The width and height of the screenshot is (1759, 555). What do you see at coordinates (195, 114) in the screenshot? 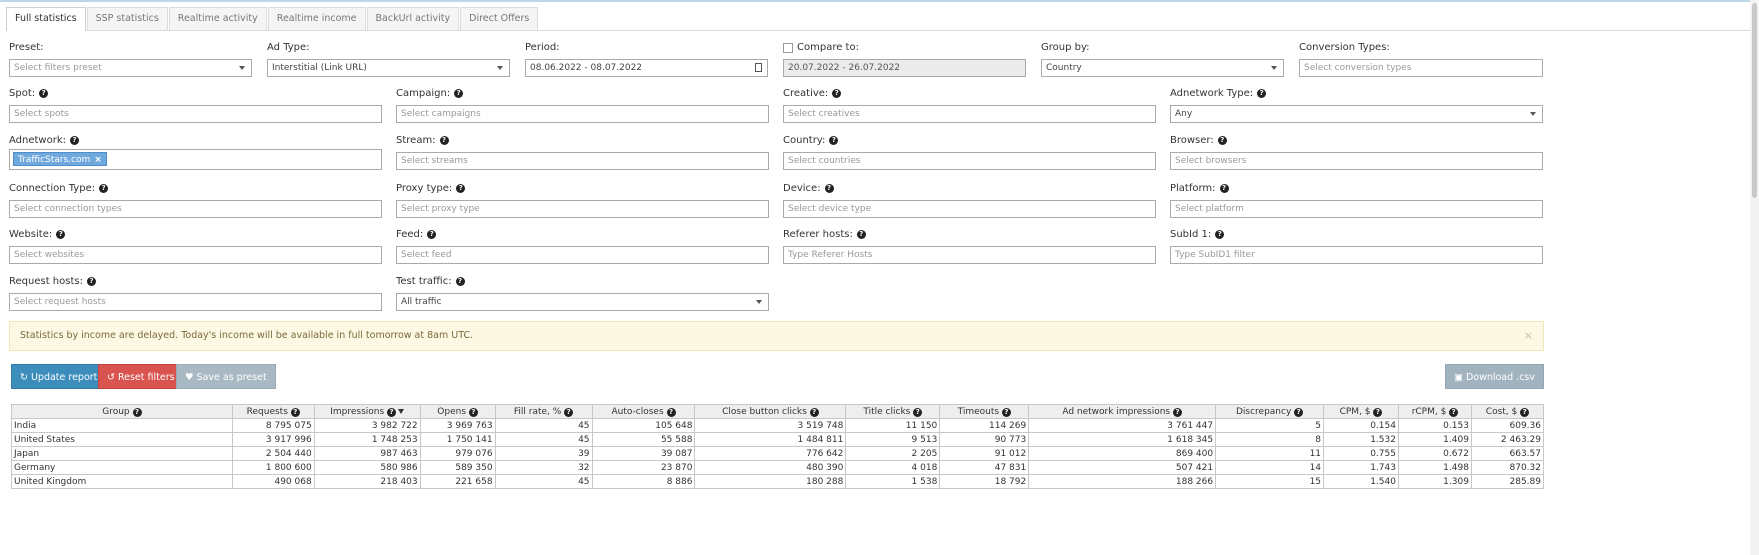
I see `spot-input: Select spots` at bounding box center [195, 114].